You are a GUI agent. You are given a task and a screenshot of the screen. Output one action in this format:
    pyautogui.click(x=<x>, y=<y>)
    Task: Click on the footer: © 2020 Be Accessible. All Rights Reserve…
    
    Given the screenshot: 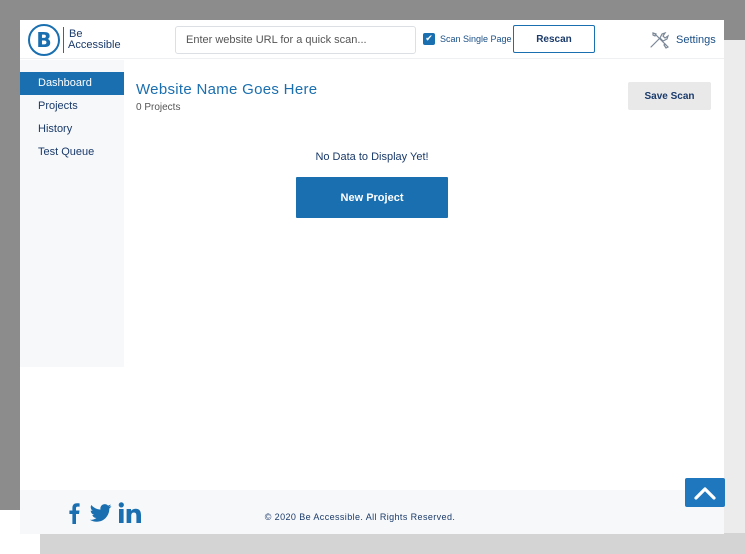 What is the action you would take?
    pyautogui.click(x=372, y=512)
    